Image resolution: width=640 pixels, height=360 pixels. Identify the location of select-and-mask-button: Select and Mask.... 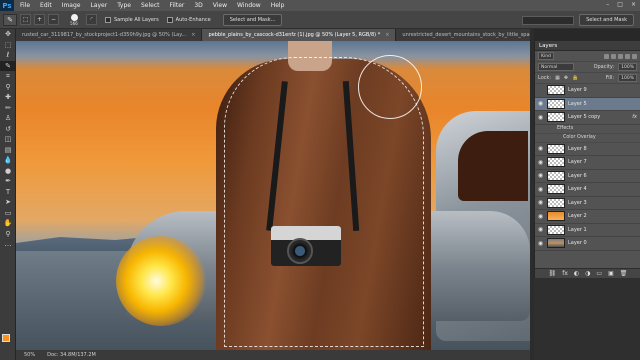
(252, 19).